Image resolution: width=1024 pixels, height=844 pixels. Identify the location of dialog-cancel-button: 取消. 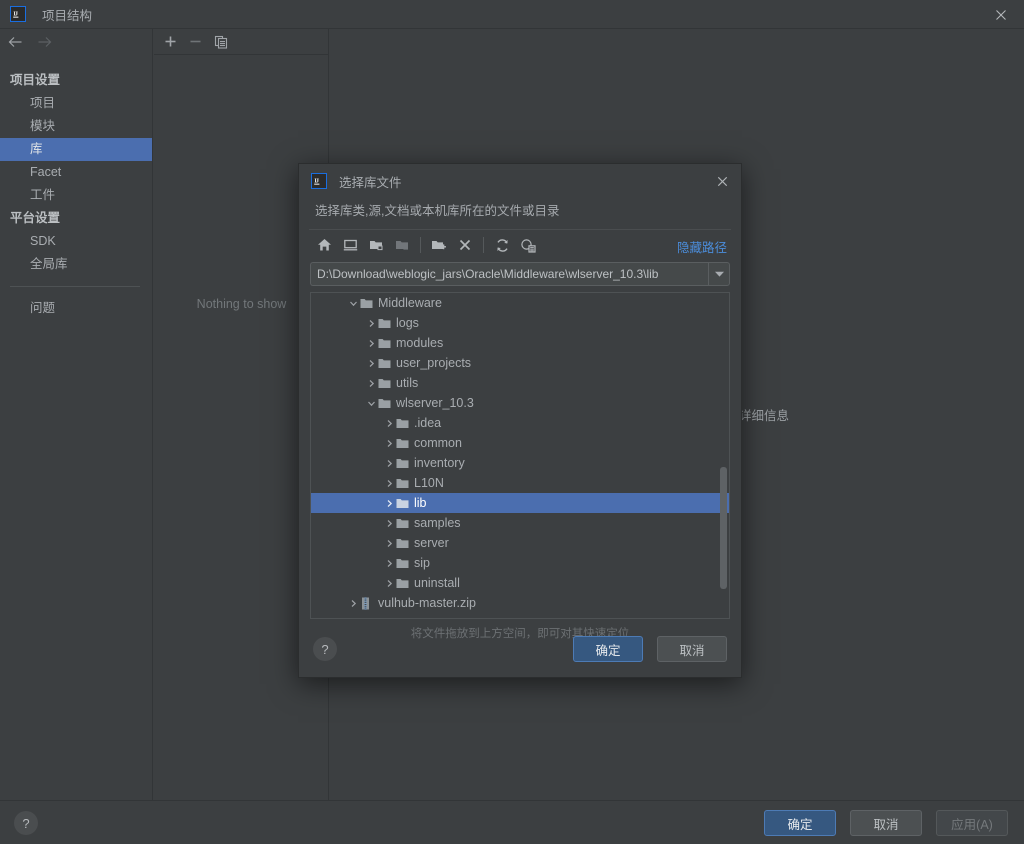
(692, 649).